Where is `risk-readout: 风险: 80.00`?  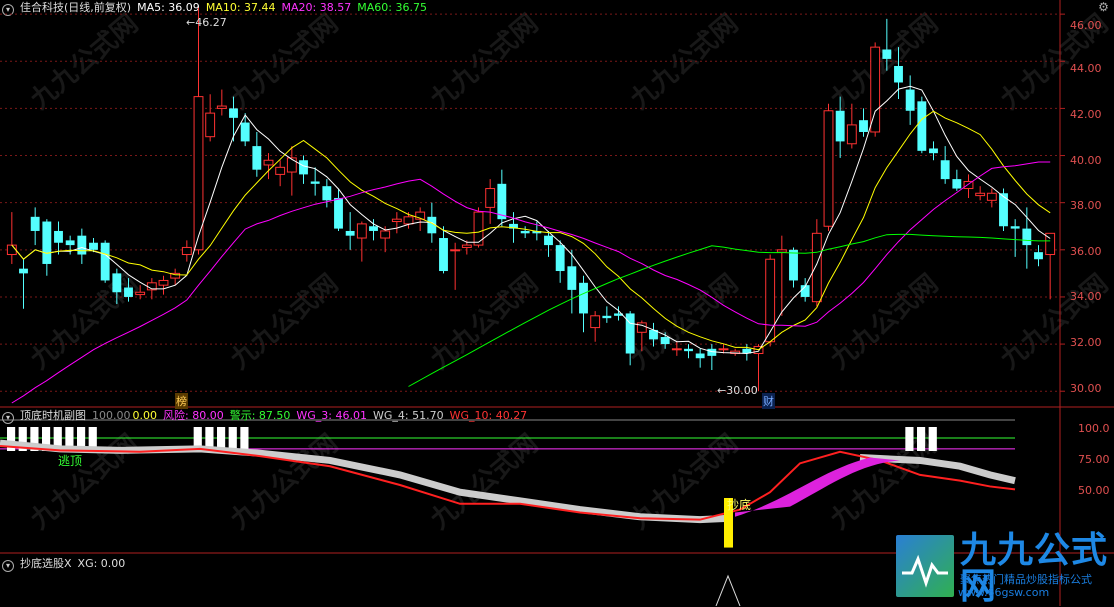
risk-readout: 风险: 80.00 is located at coordinates (193, 415).